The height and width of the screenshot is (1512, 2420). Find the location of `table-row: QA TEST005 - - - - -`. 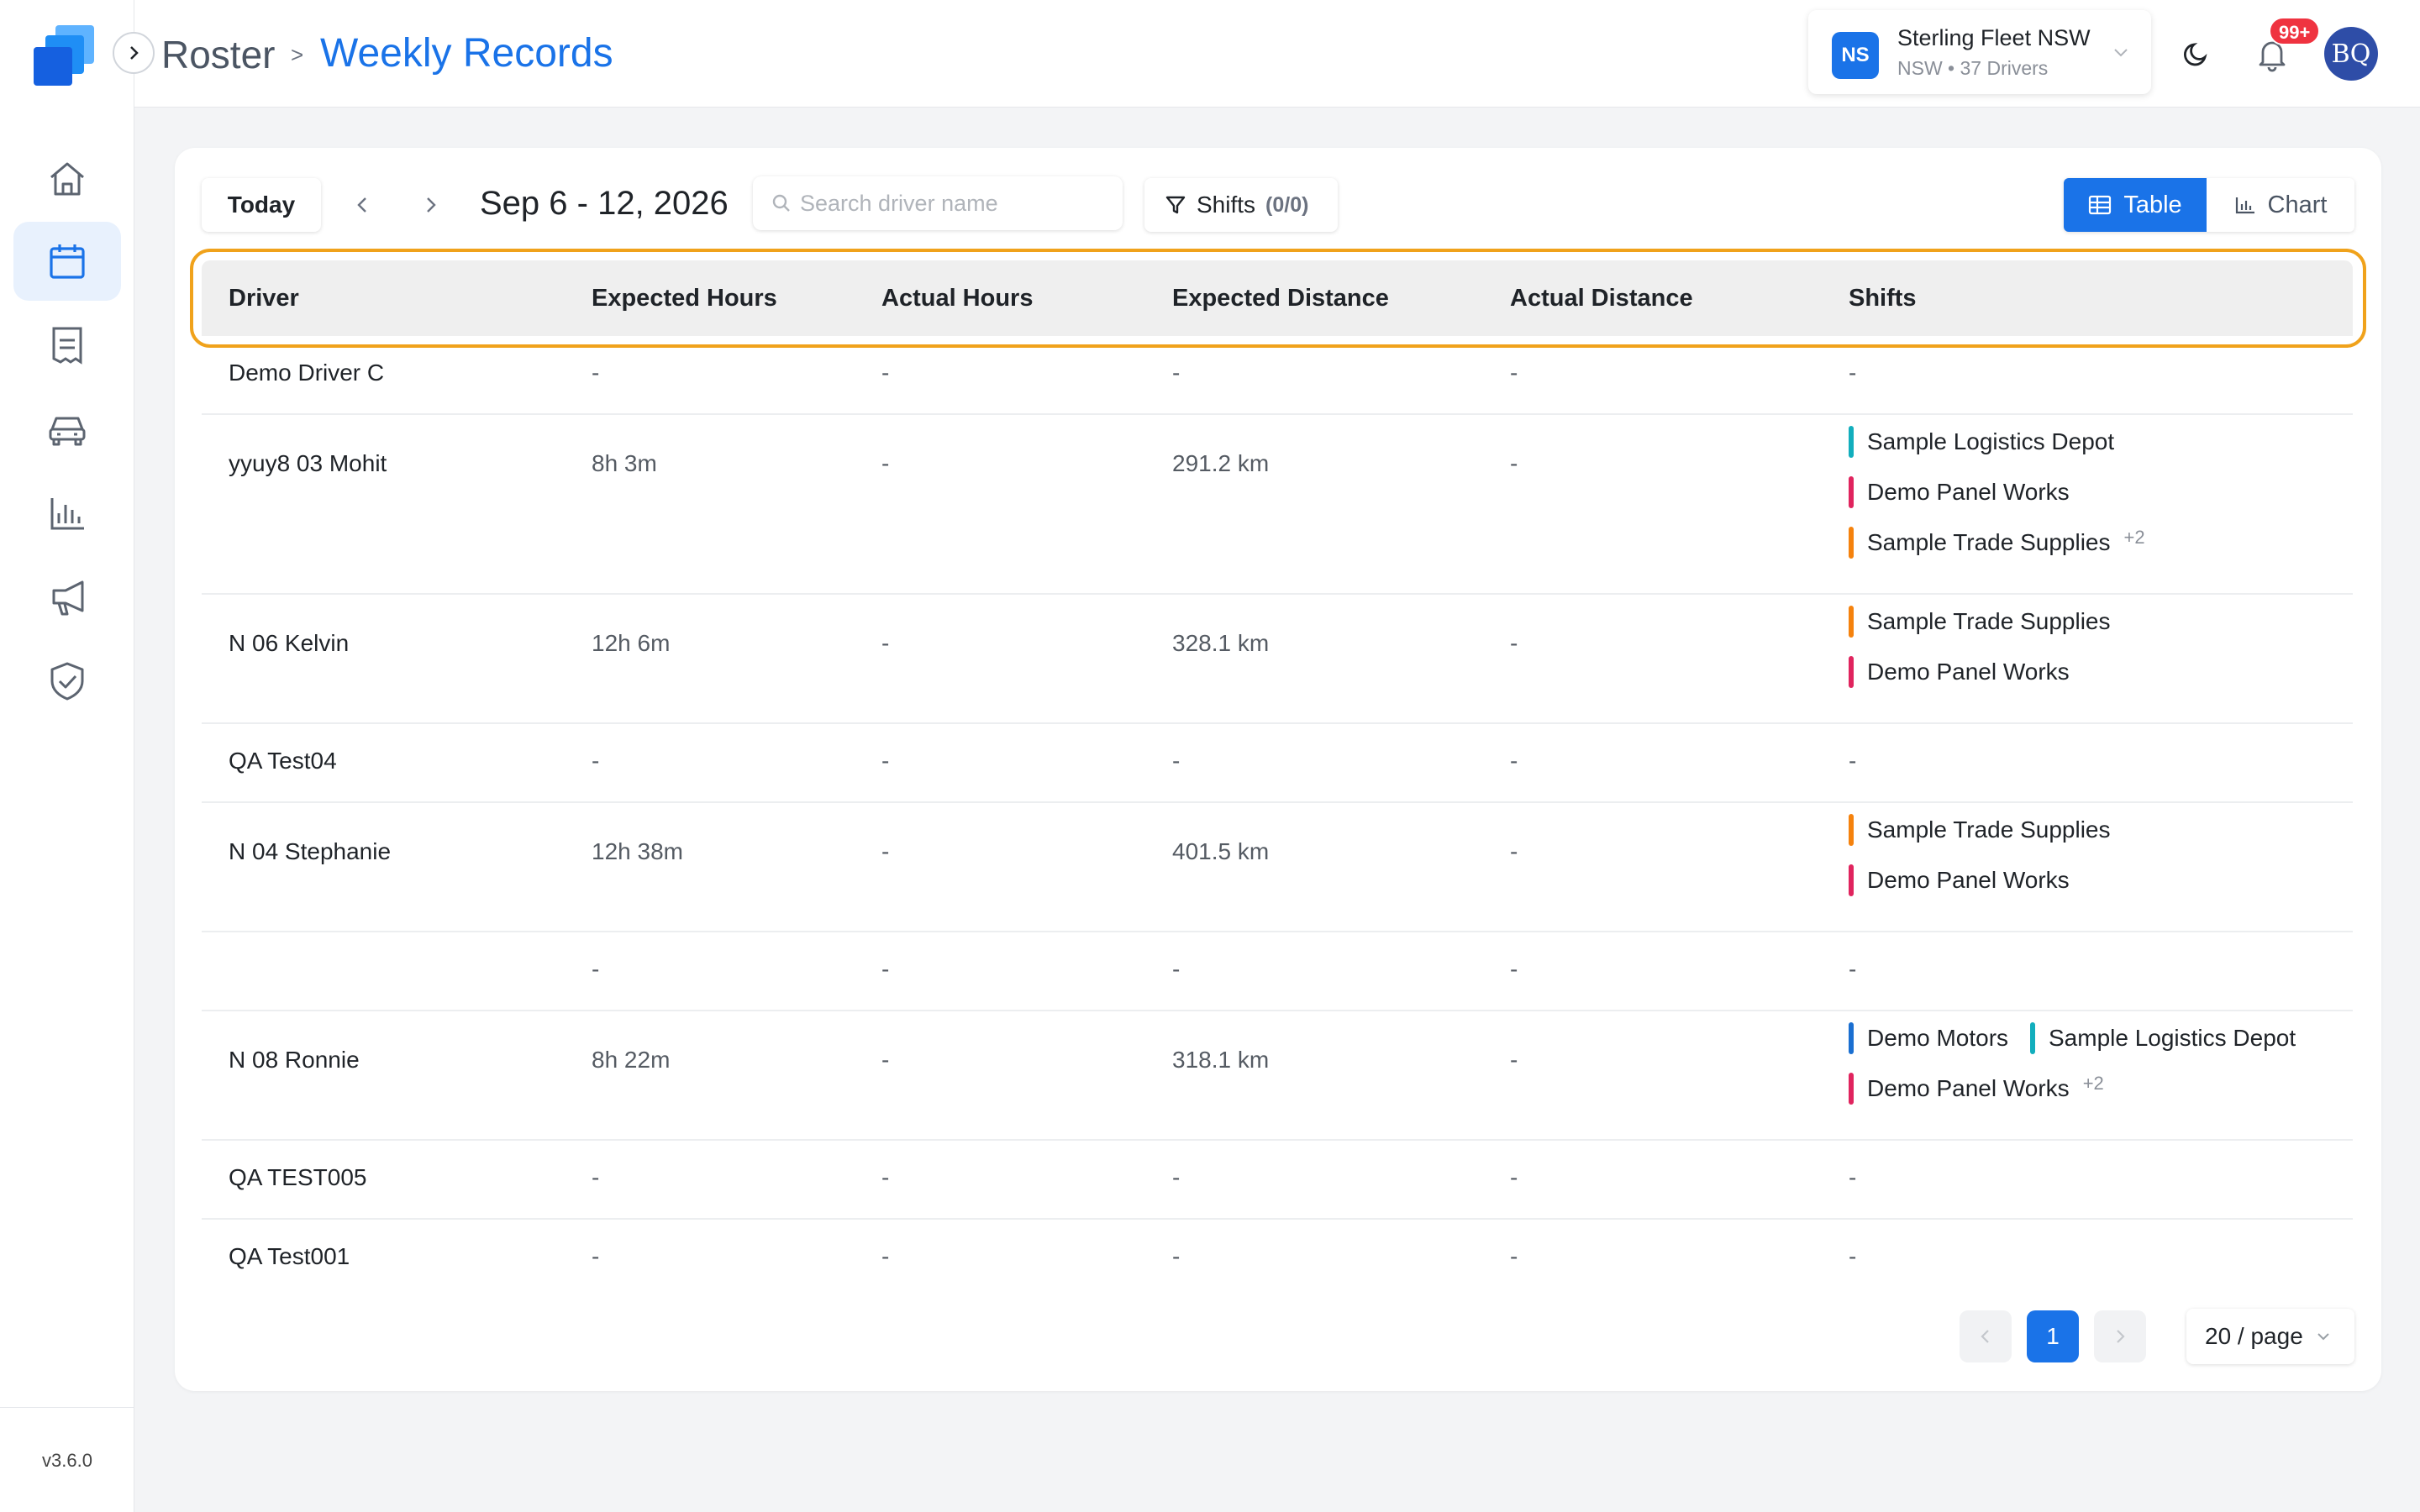

table-row: QA TEST005 - - - - - is located at coordinates (1277, 1180).